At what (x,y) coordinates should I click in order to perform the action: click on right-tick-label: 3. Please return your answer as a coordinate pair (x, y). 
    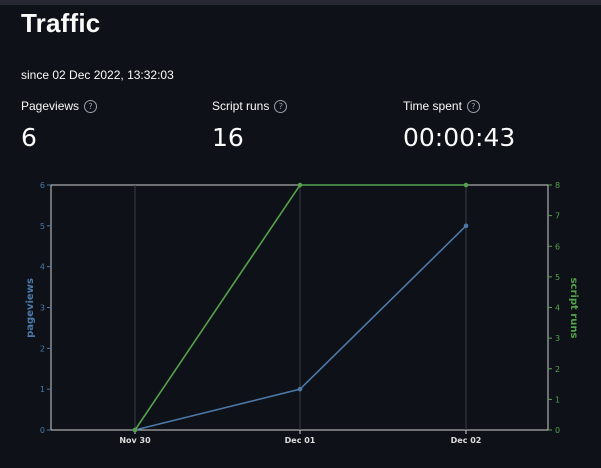
    Looking at the image, I should click on (557, 338).